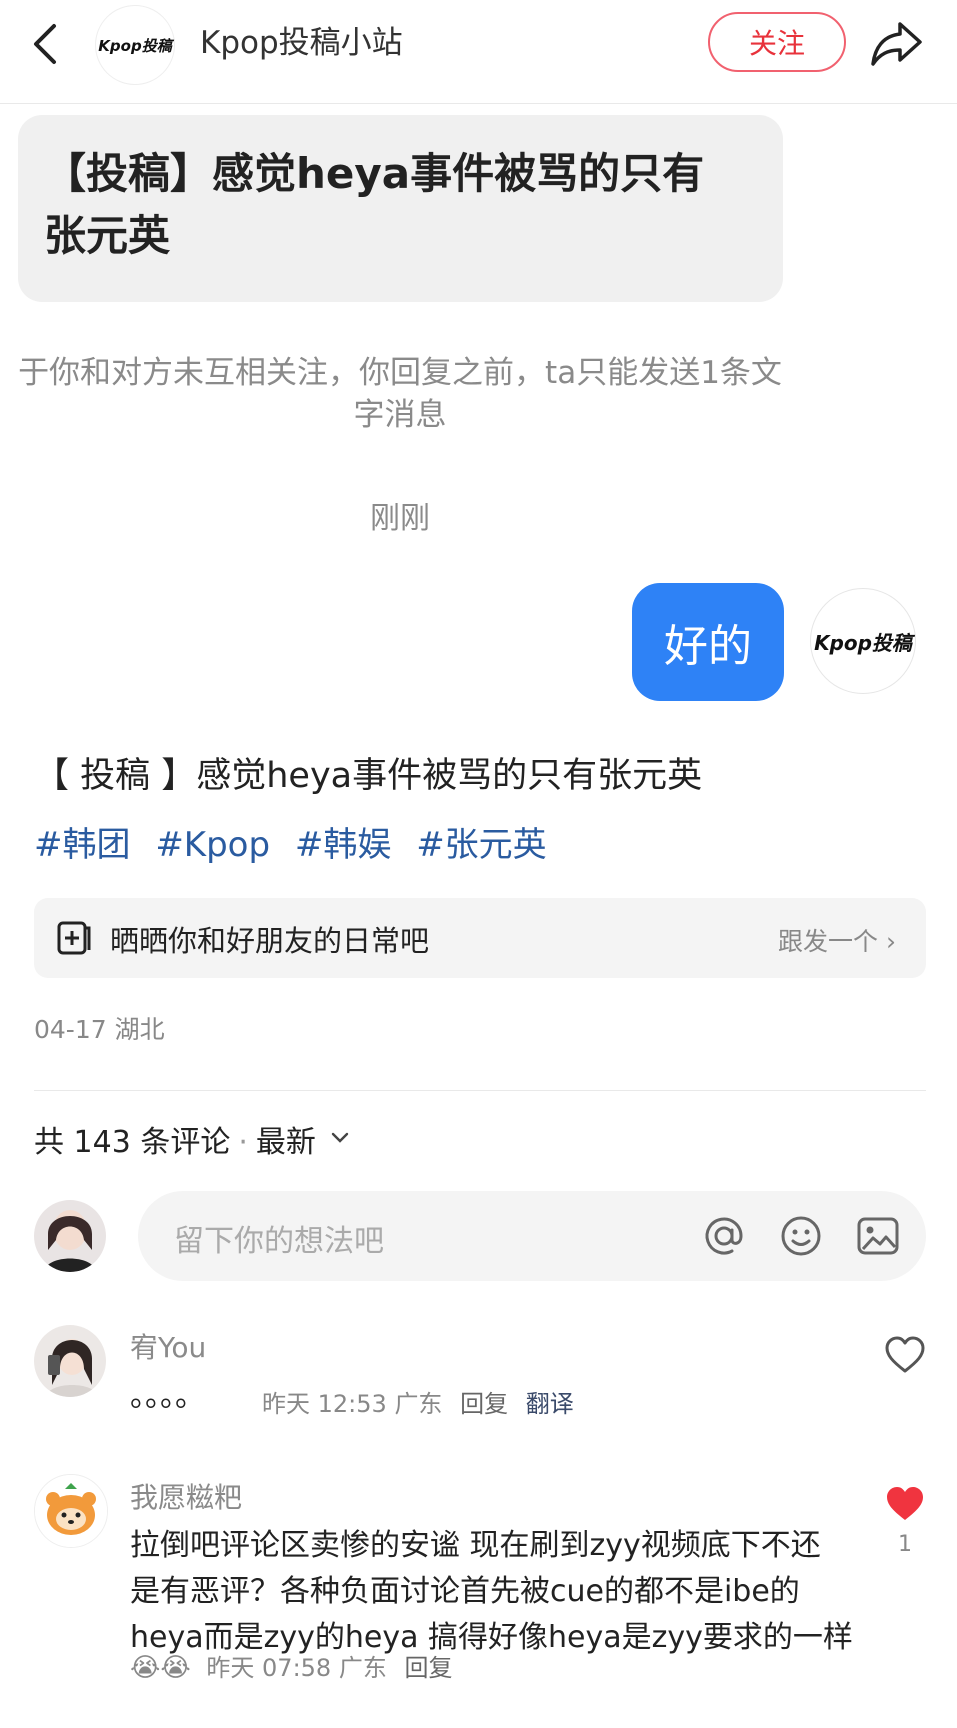  Describe the element at coordinates (905, 1544) in the screenshot. I see `like-count: 1` at that location.